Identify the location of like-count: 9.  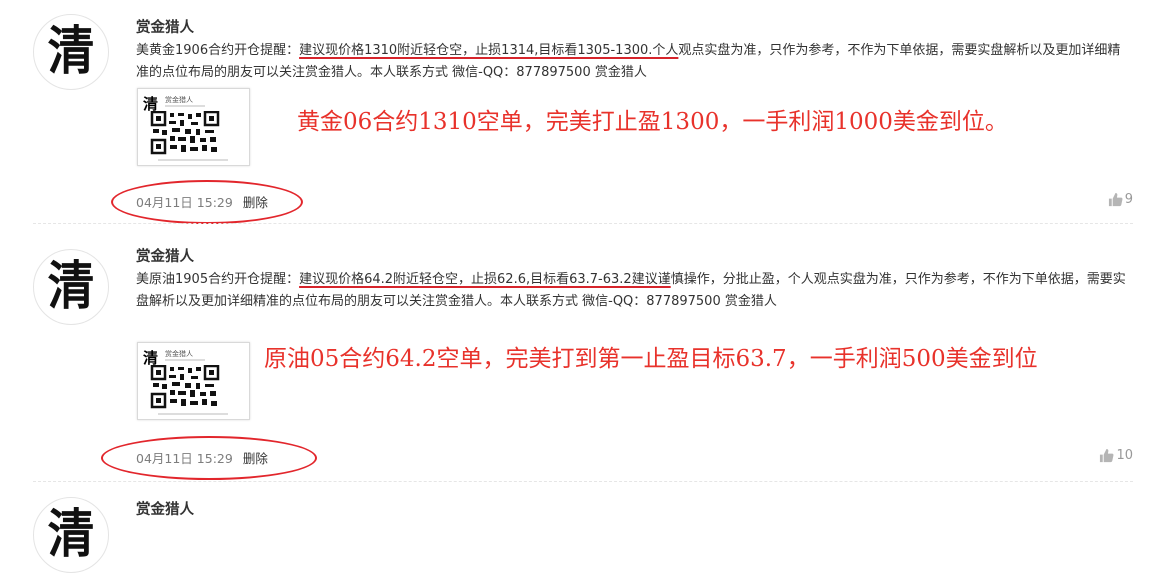
(1128, 199).